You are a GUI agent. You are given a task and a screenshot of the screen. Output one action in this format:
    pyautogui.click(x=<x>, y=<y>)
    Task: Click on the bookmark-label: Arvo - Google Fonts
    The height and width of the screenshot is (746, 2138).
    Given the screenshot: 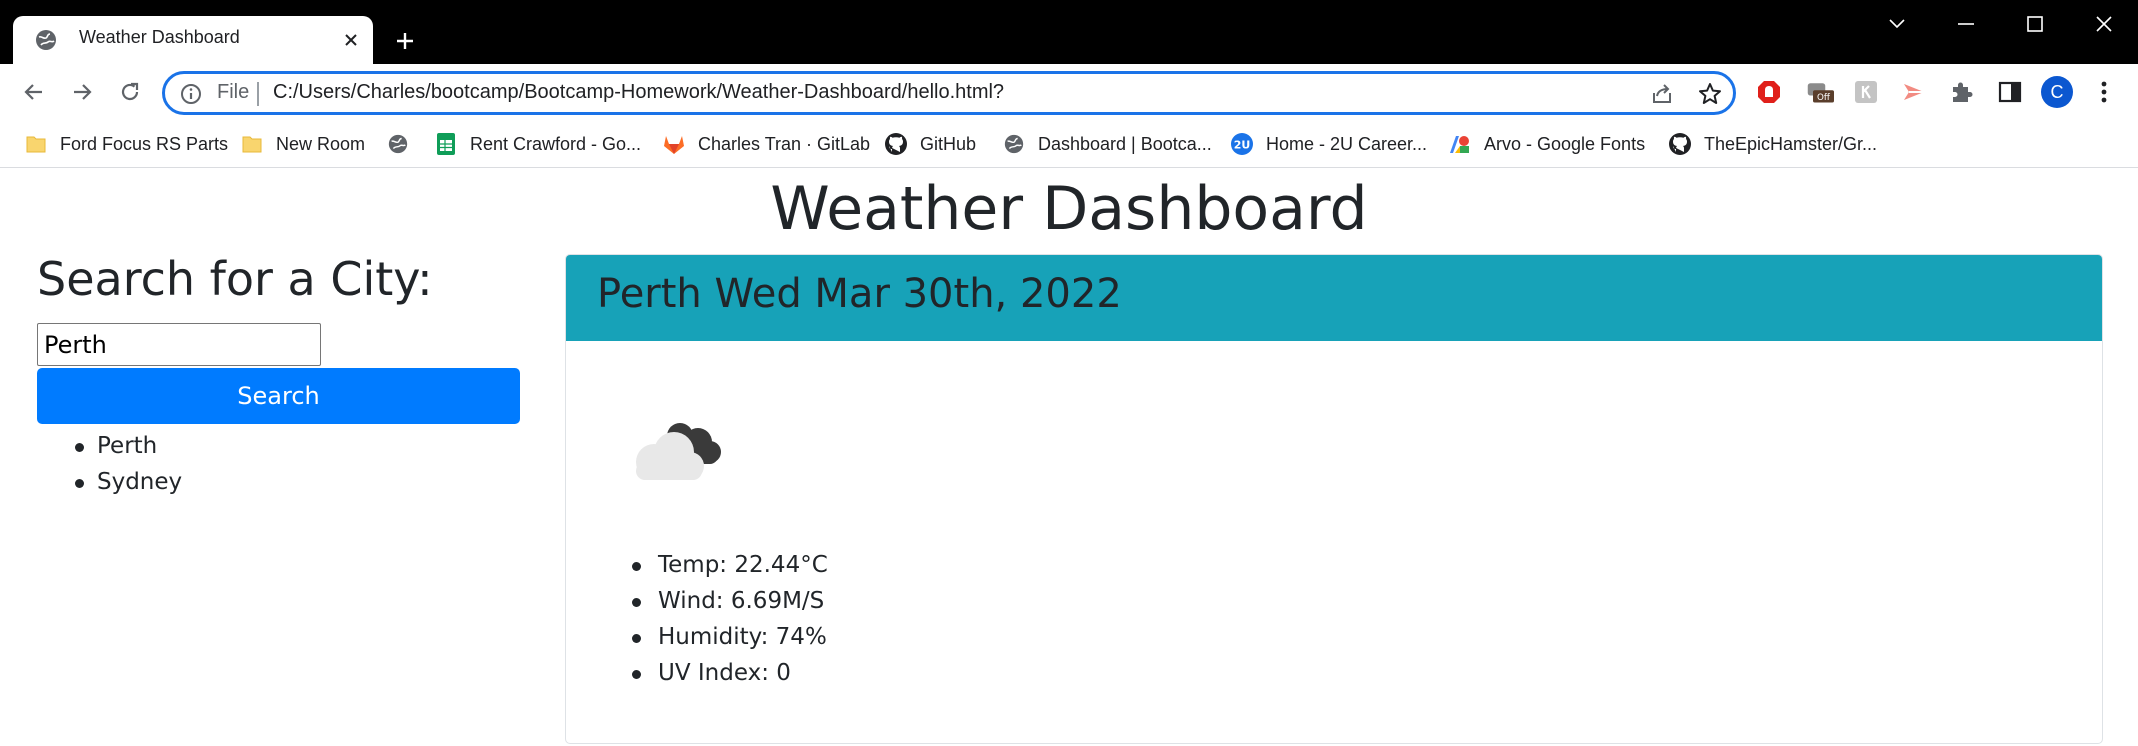 What is the action you would take?
    pyautogui.click(x=1565, y=143)
    